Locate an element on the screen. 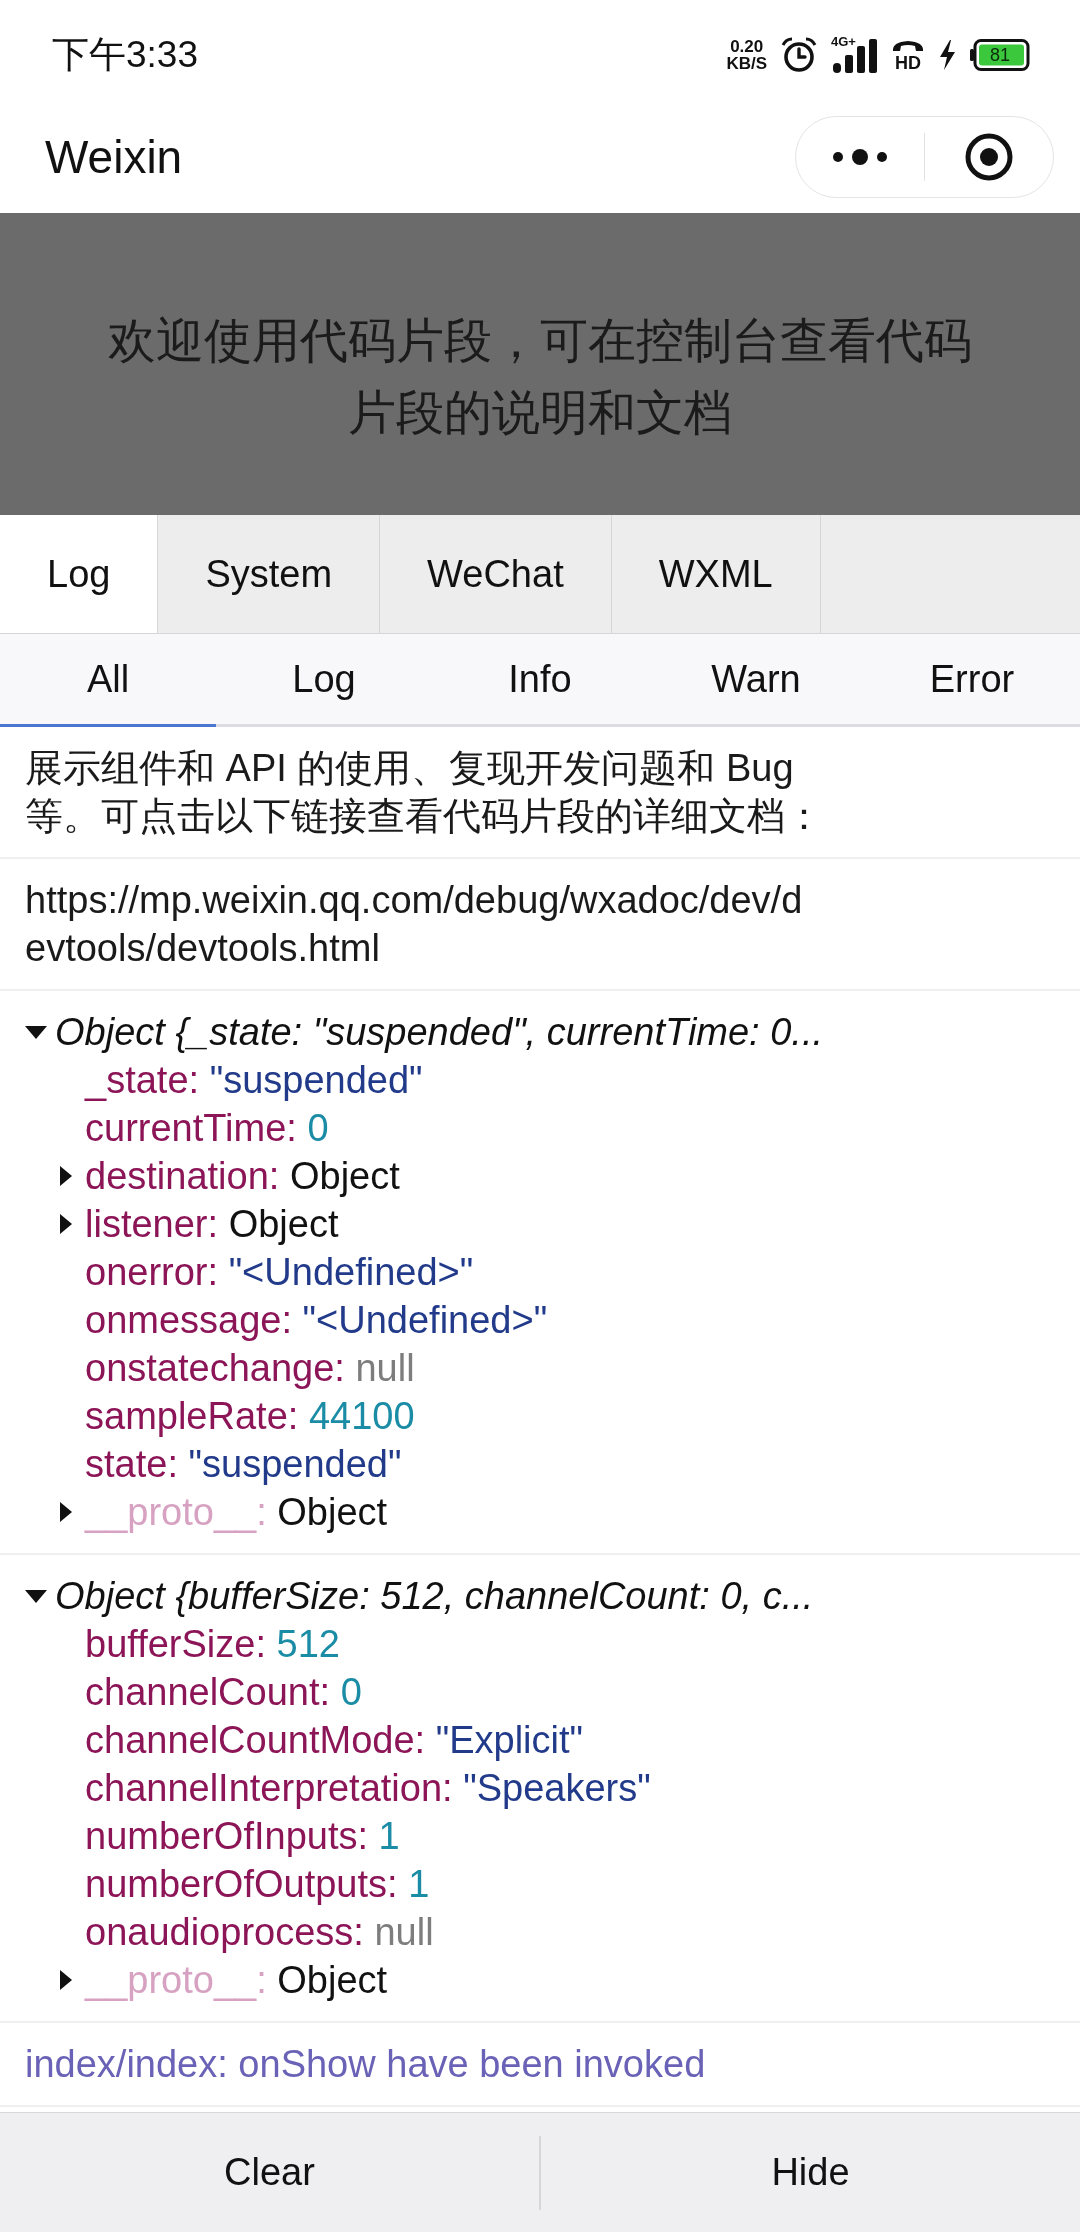 Image resolution: width=1080 pixels, height=2232 pixels. phone-icon is located at coordinates (908, 45).